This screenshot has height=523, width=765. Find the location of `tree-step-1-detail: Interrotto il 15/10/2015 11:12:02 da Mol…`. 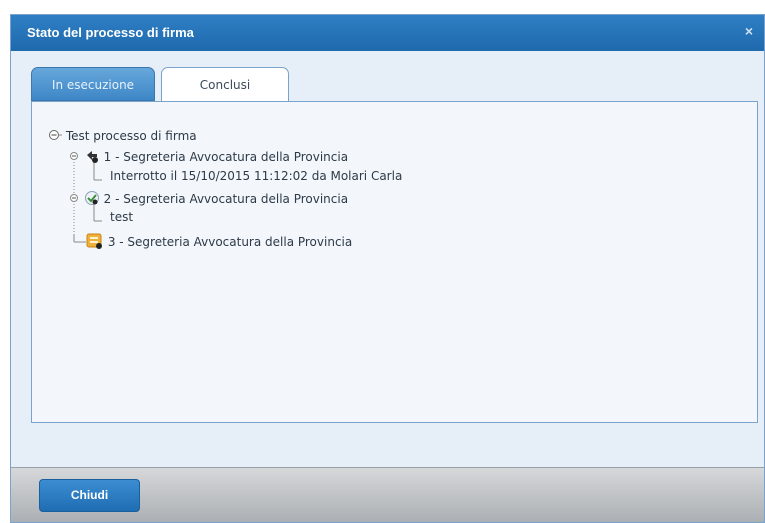

tree-step-1-detail: Interrotto il 15/10/2015 11:12:02 da Mol… is located at coordinates (256, 176).